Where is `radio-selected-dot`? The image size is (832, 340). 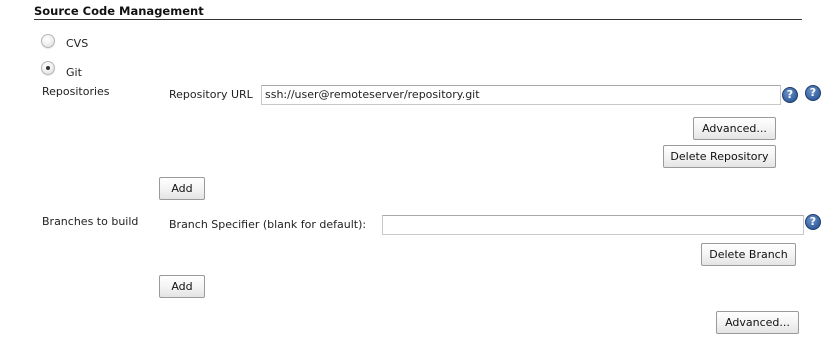 radio-selected-dot is located at coordinates (48, 68).